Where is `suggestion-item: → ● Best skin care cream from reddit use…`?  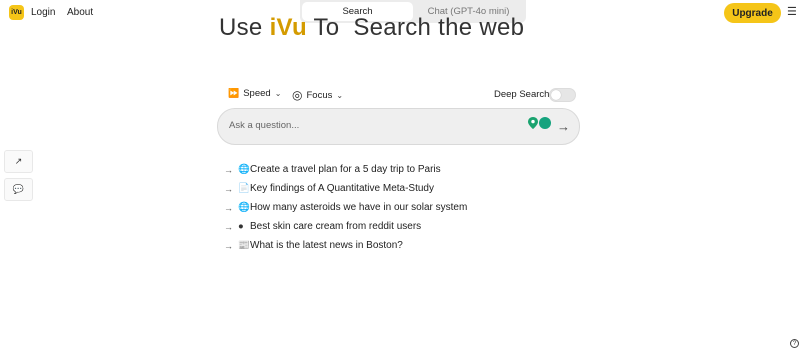 suggestion-item: → ● Best skin care cream from reddit use… is located at coordinates (345, 226).